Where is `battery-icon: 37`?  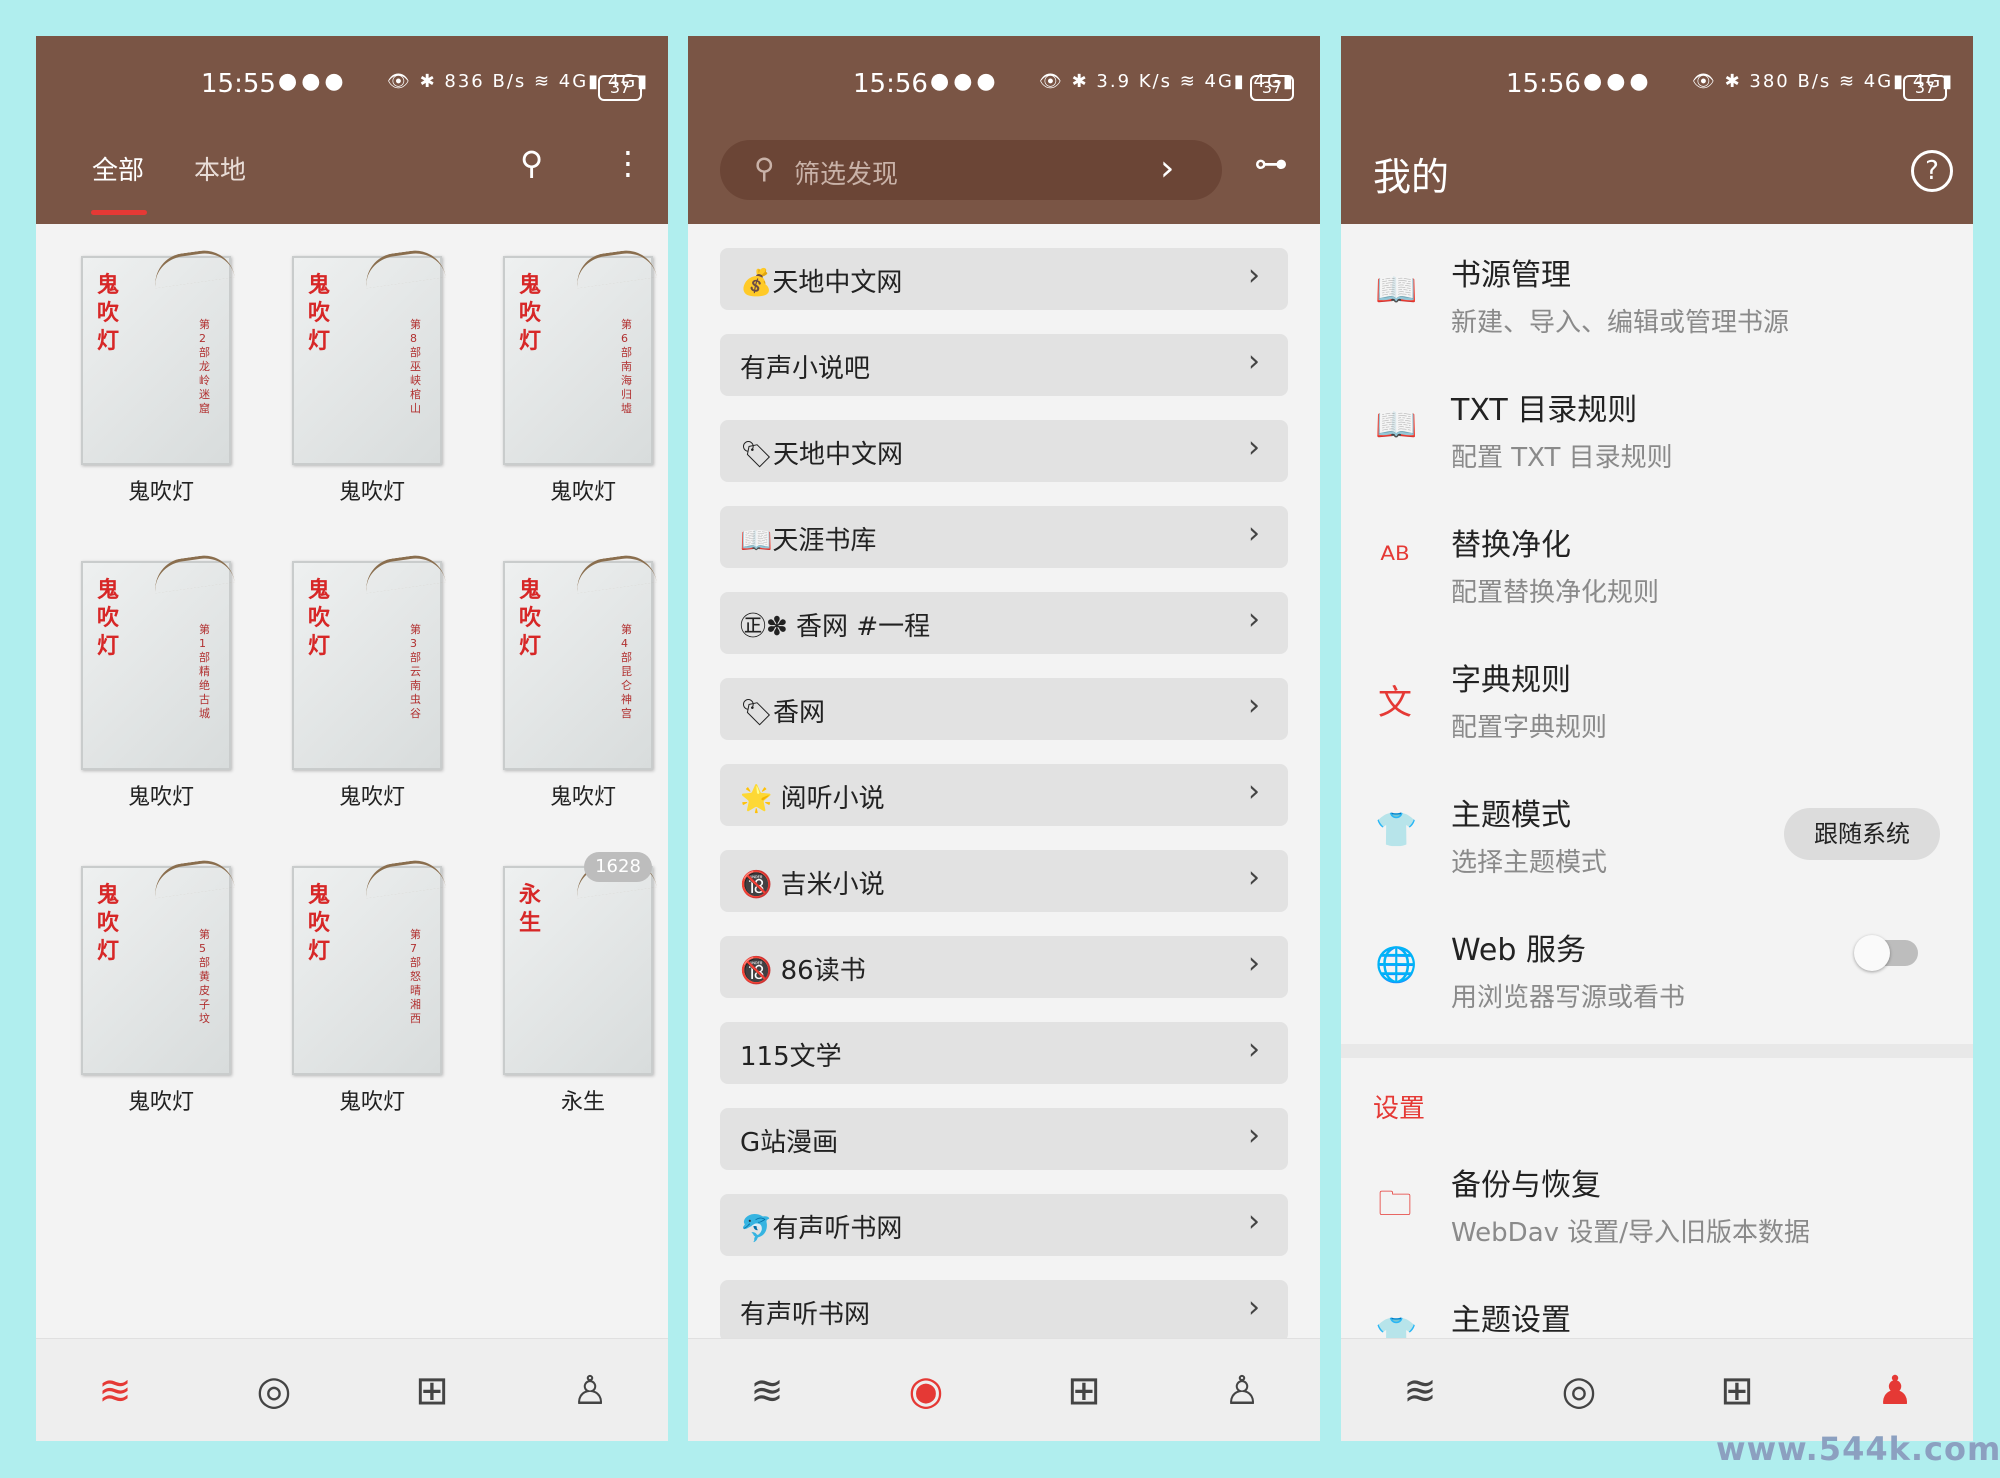 battery-icon: 37 is located at coordinates (620, 88).